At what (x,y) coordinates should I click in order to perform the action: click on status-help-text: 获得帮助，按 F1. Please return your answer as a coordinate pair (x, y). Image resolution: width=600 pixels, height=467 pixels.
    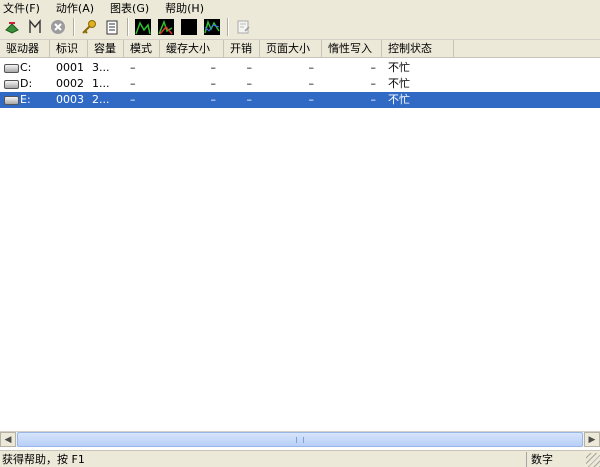
    Looking at the image, I should click on (43, 459).